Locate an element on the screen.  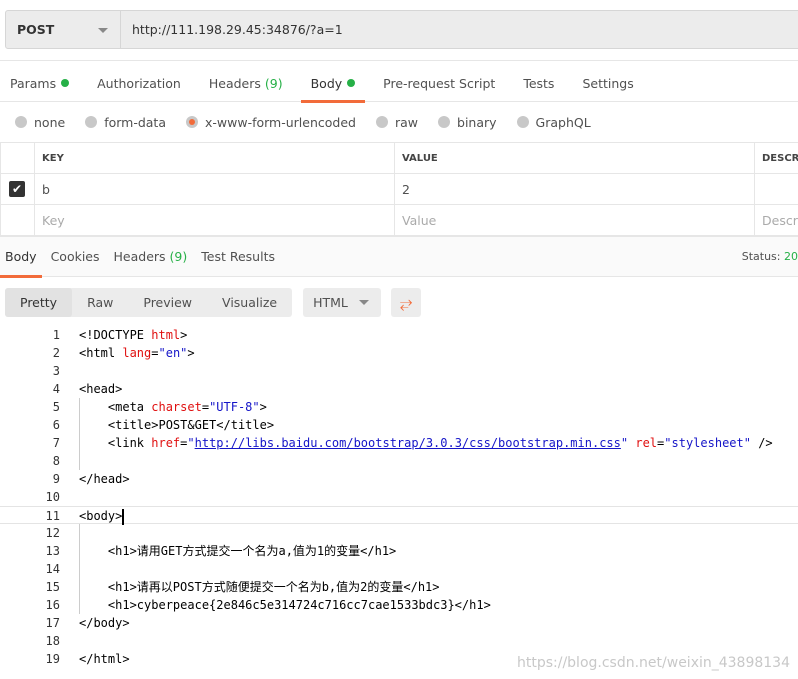
radio-form-data: form-data is located at coordinates (125, 122).